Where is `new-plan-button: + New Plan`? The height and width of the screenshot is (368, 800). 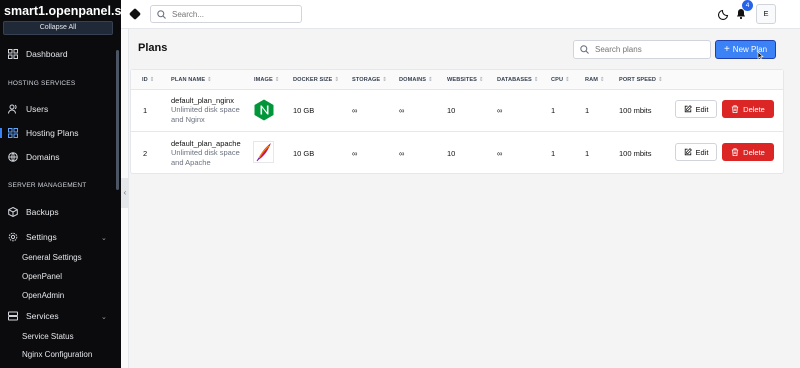 new-plan-button: + New Plan is located at coordinates (745, 49).